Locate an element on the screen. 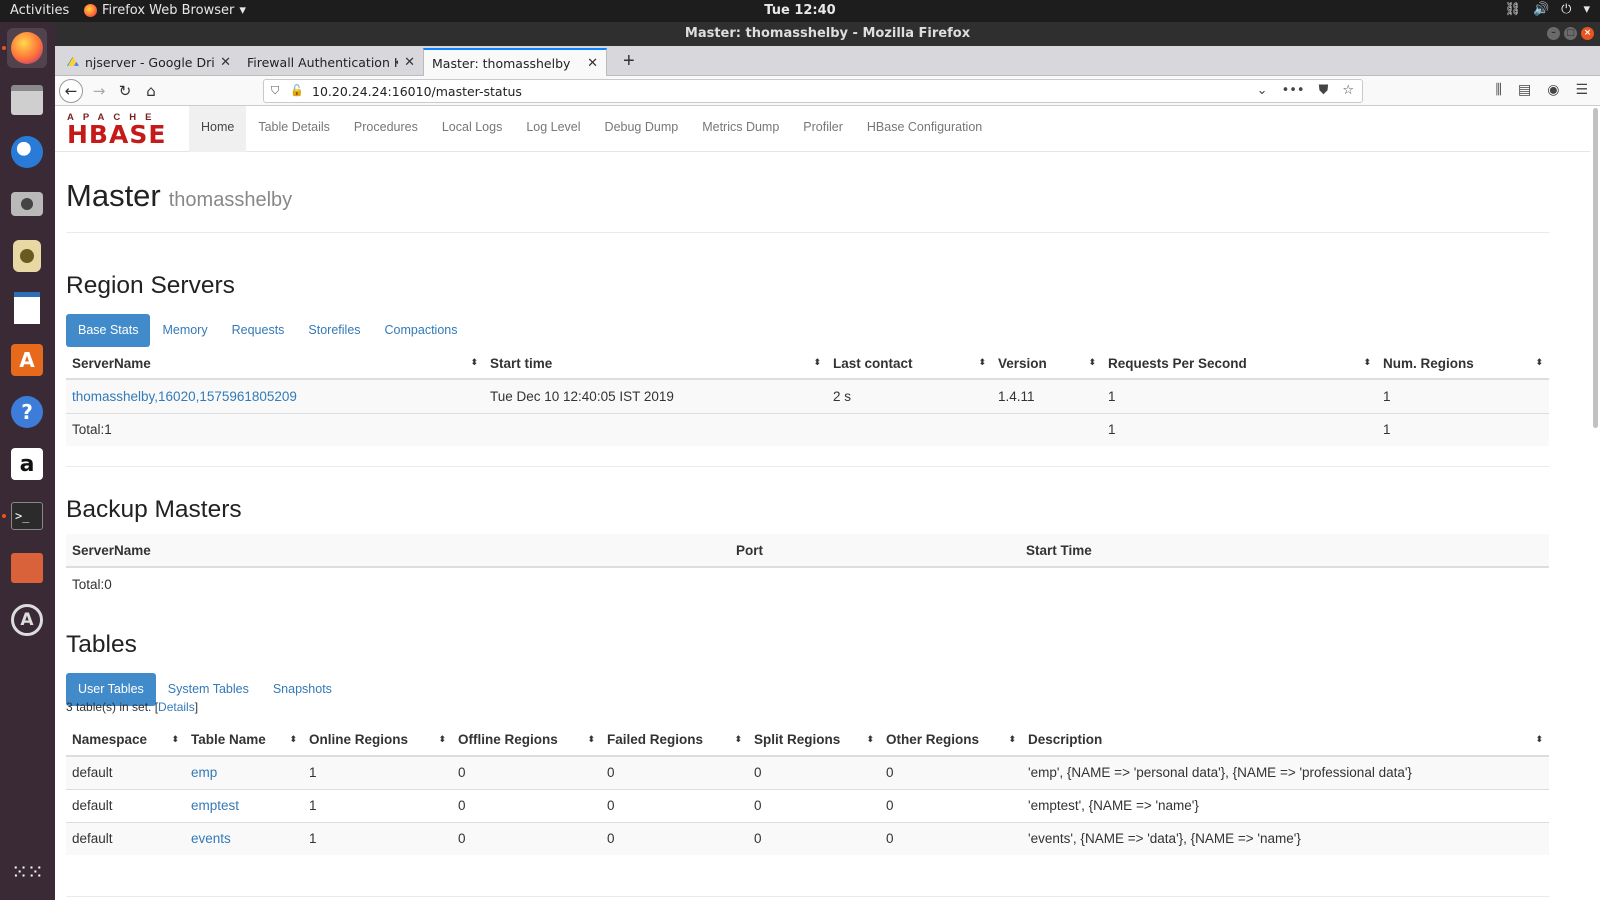 Image resolution: width=1600 pixels, height=900 pixels. files-launcher is located at coordinates (27, 100).